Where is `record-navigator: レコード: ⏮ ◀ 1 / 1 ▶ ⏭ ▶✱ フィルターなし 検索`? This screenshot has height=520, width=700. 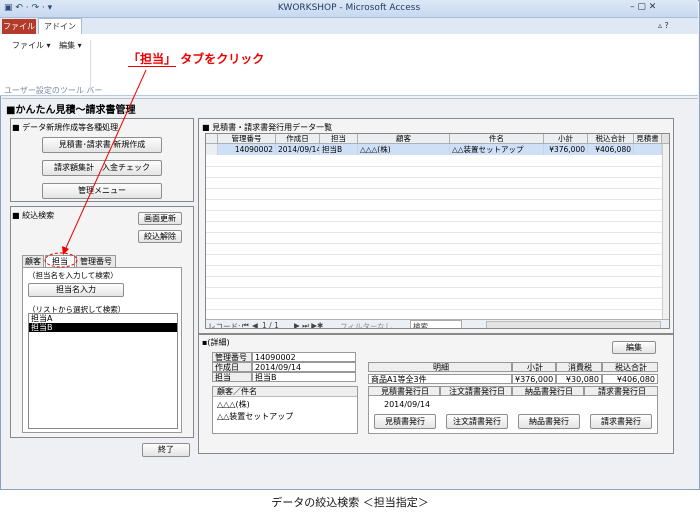
record-navigator: レコード: ⏮ ◀ 1 / 1 ▶ ⏭ ▶✱ フィルターなし 検索 is located at coordinates (437, 324).